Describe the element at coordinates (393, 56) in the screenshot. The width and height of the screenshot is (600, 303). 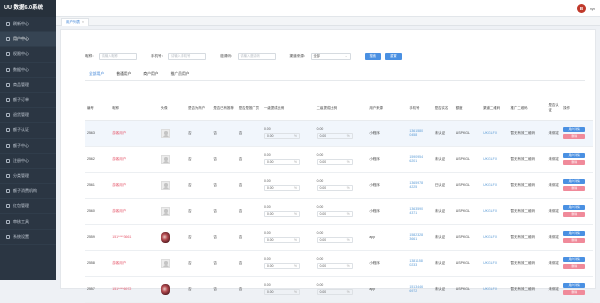
I see `reset-button: 重置` at that location.